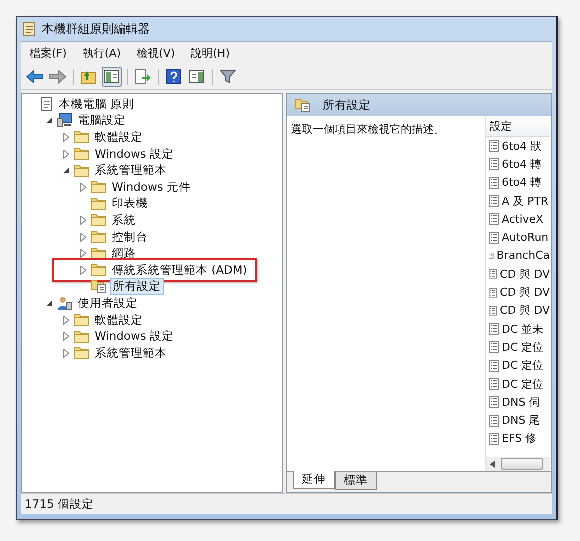  What do you see at coordinates (356, 481) in the screenshot?
I see `tab: 標準` at bounding box center [356, 481].